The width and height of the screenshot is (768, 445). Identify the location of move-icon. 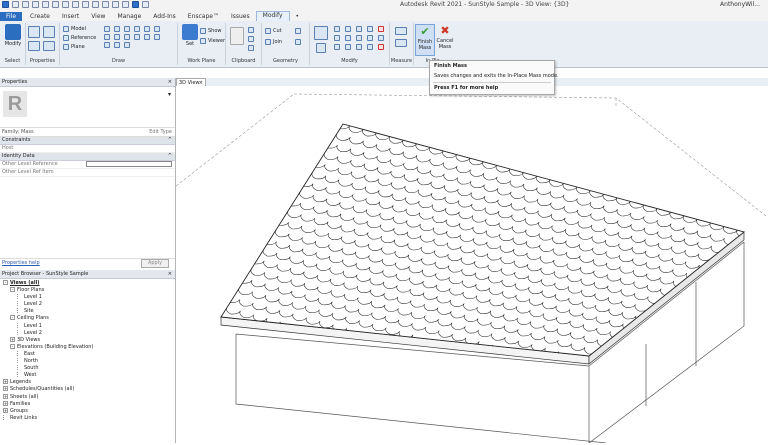
(321, 48).